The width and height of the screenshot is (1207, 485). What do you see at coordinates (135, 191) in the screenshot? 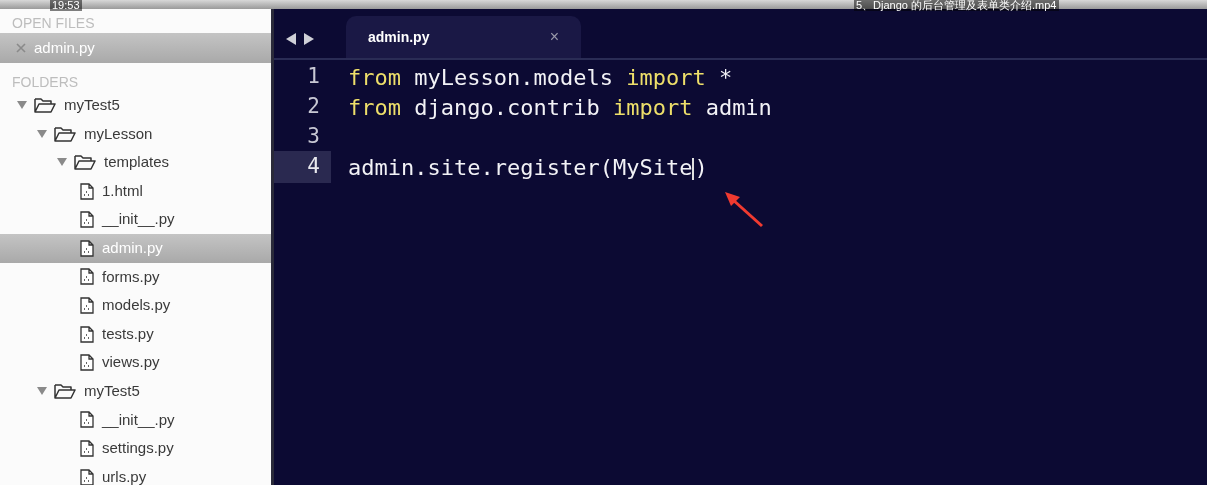
I see `file-item: 1.html` at bounding box center [135, 191].